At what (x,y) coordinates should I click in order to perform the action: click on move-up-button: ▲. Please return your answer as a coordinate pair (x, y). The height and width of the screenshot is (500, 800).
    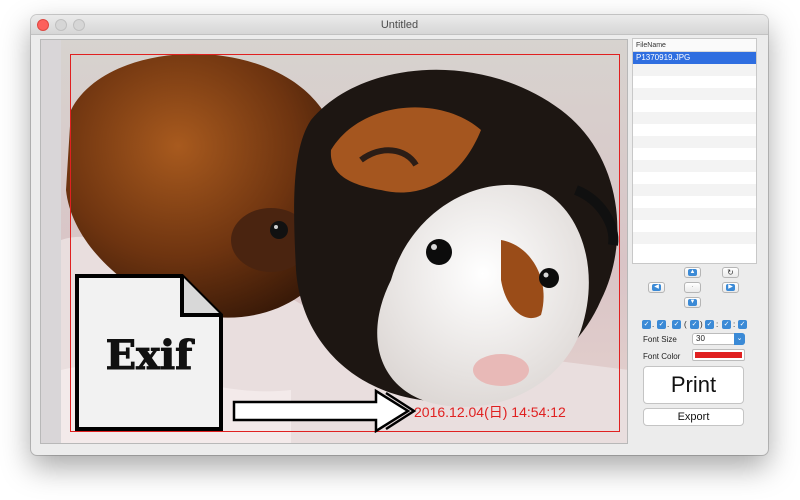
    Looking at the image, I should click on (692, 272).